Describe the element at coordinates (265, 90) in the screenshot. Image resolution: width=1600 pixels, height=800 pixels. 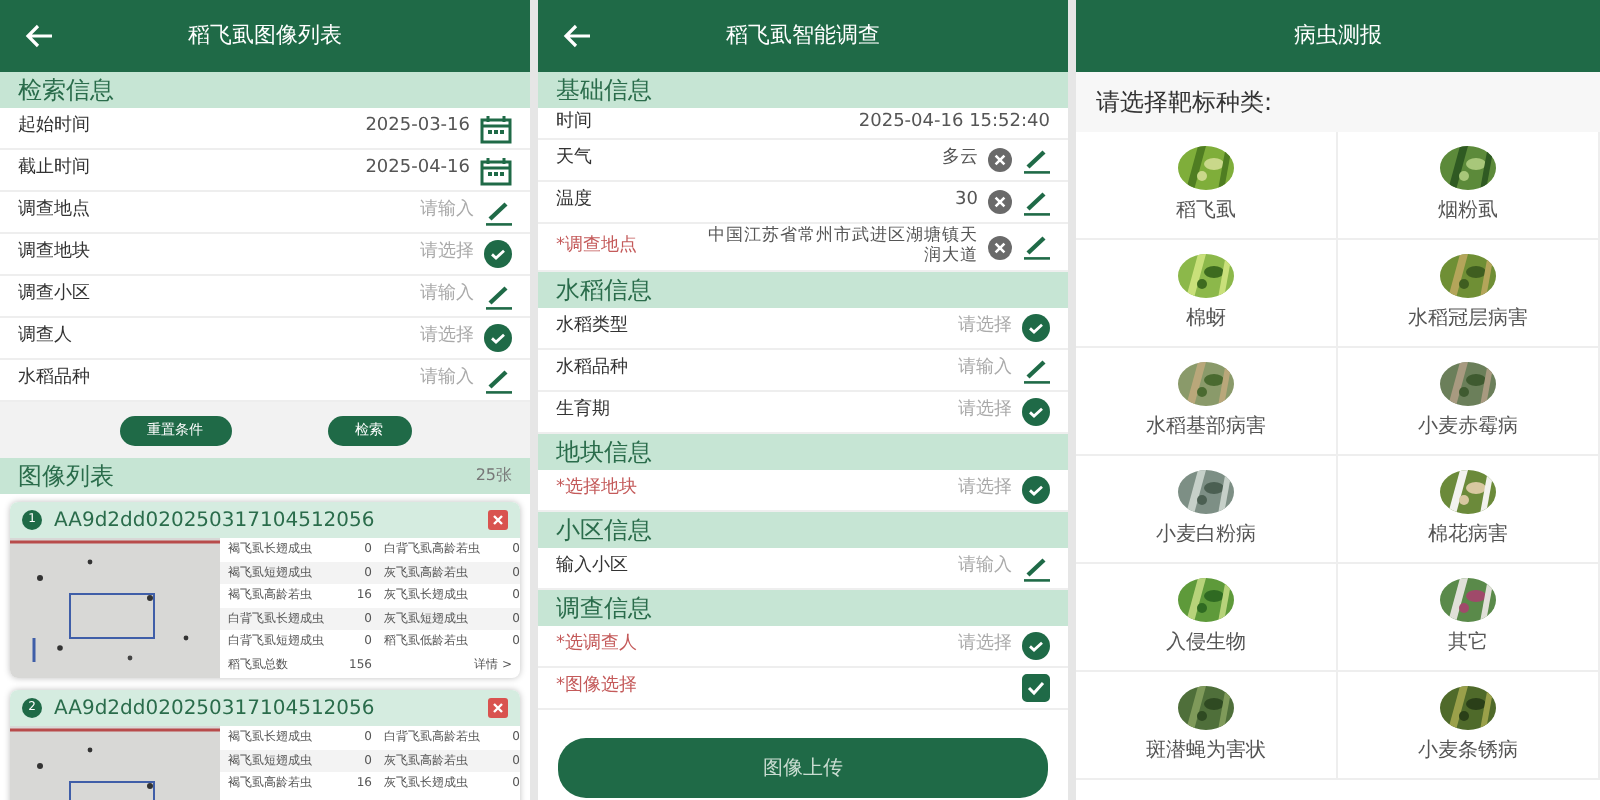
I see `section-heading: 检索信息` at that location.